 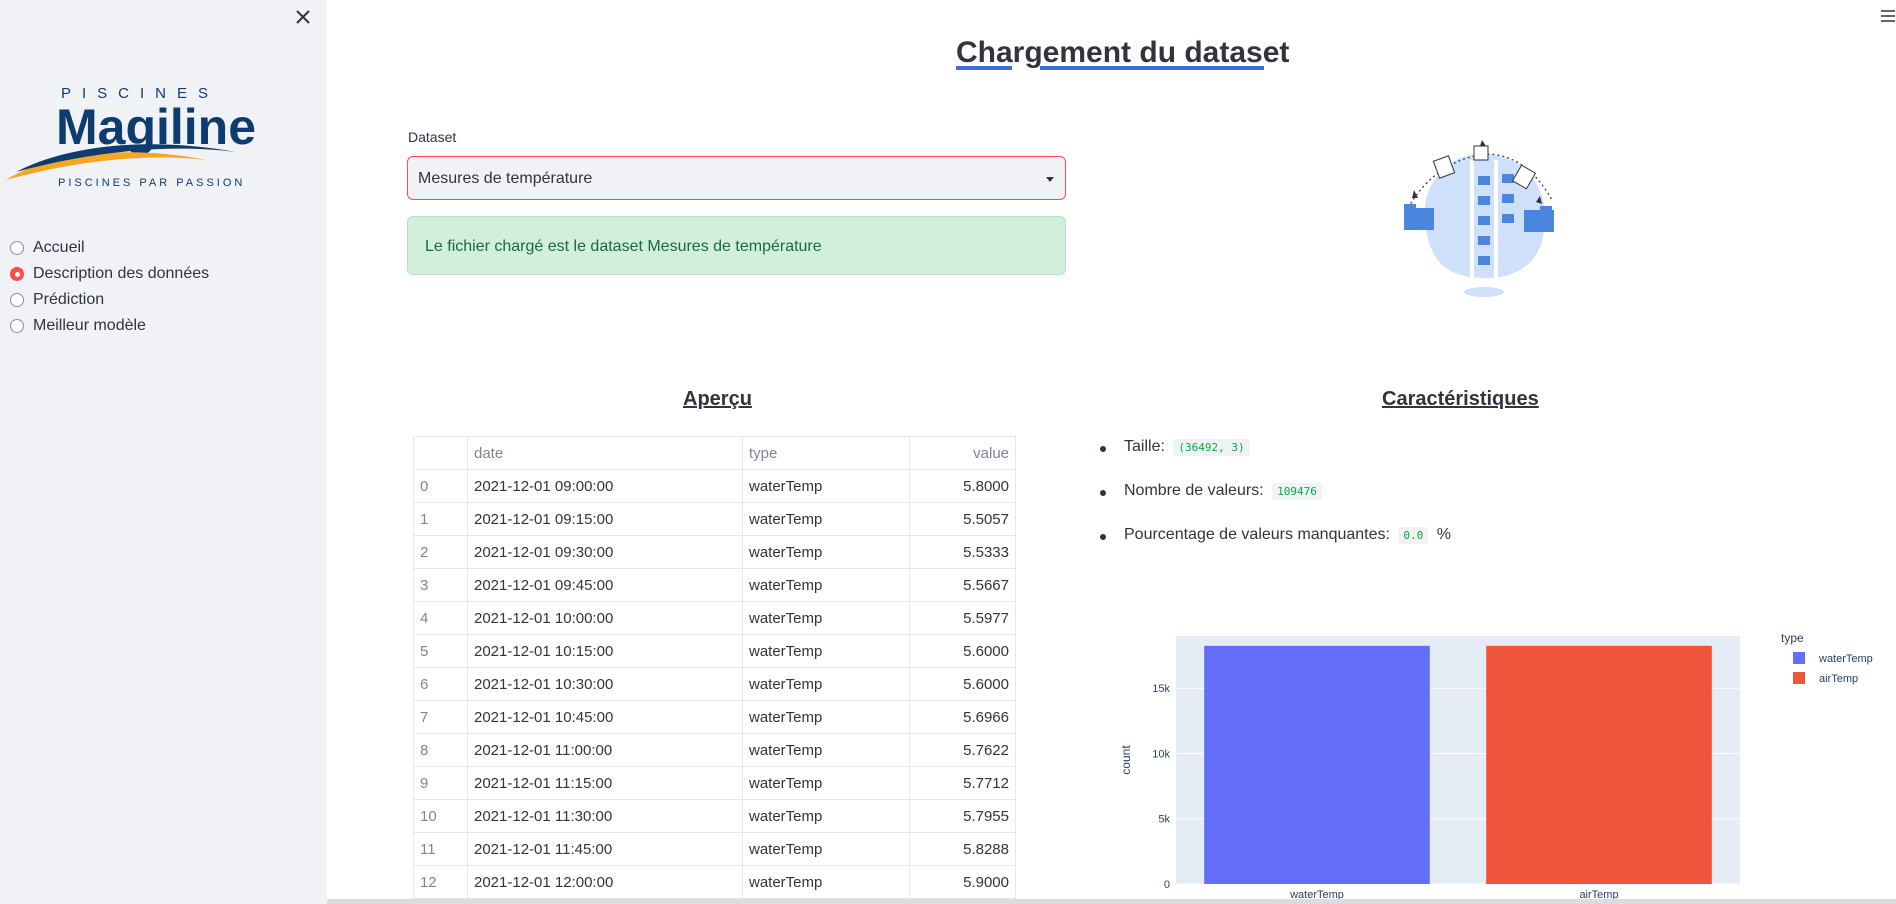 What do you see at coordinates (109, 274) in the screenshot?
I see `nav-item-description: Description des données` at bounding box center [109, 274].